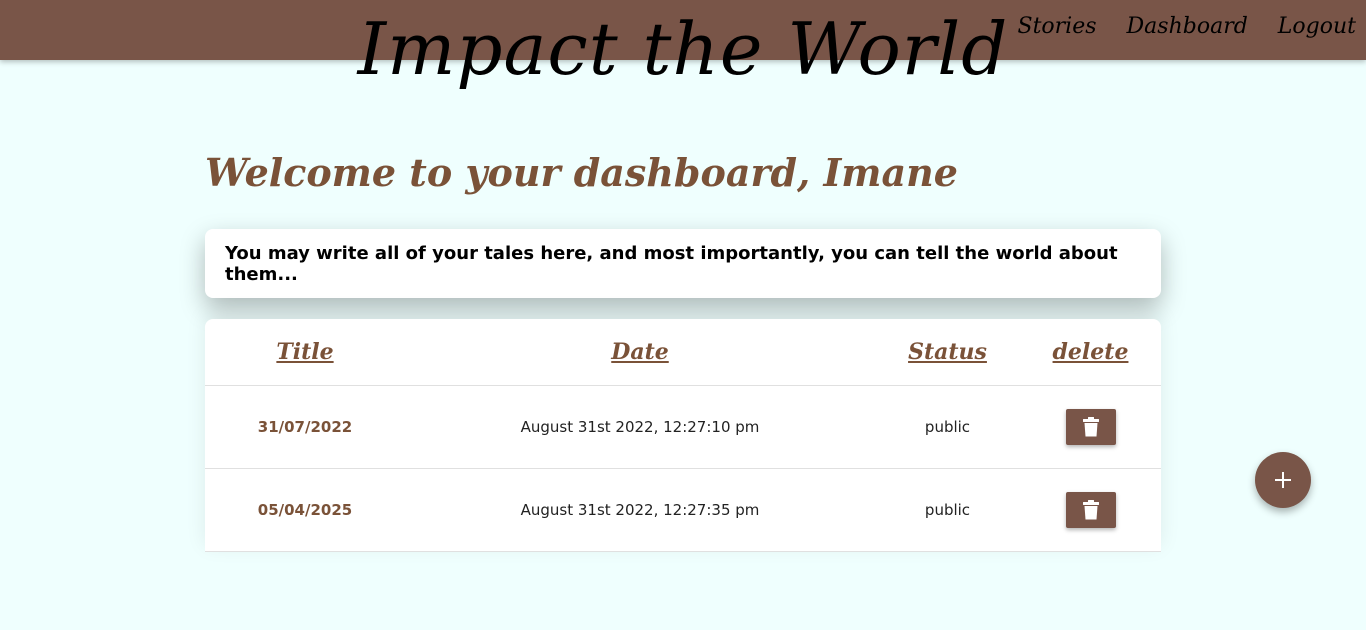 This screenshot has height=630, width=1366. I want to click on add-story-button, so click(1283, 480).